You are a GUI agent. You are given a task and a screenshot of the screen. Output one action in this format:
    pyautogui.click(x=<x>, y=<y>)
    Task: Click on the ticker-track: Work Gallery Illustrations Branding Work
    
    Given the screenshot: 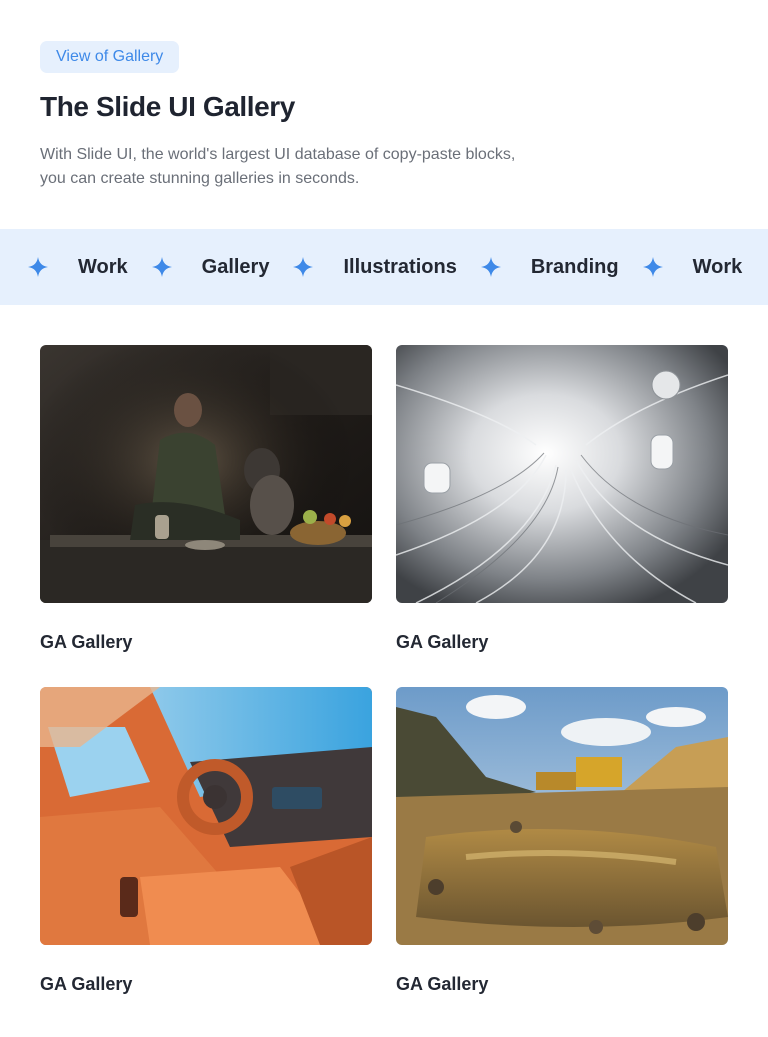 What is the action you would take?
    pyautogui.click(x=397, y=267)
    